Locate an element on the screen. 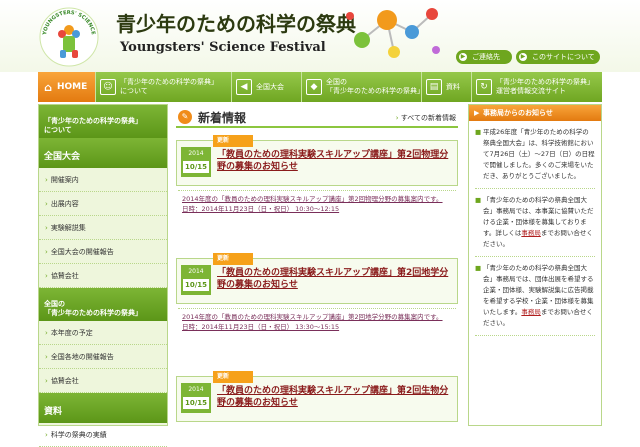  sidebar-fest-heading: 全国の 「青少年のための科学の祭典」 is located at coordinates (103, 304).